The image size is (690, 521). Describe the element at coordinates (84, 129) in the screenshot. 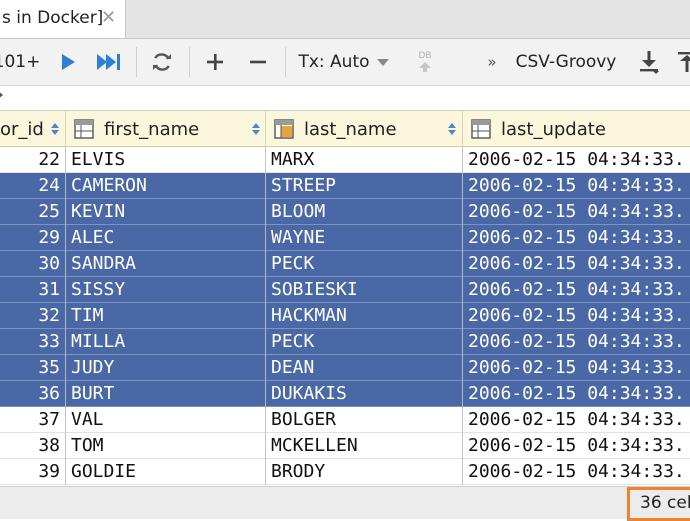

I see `table-column-icon` at that location.